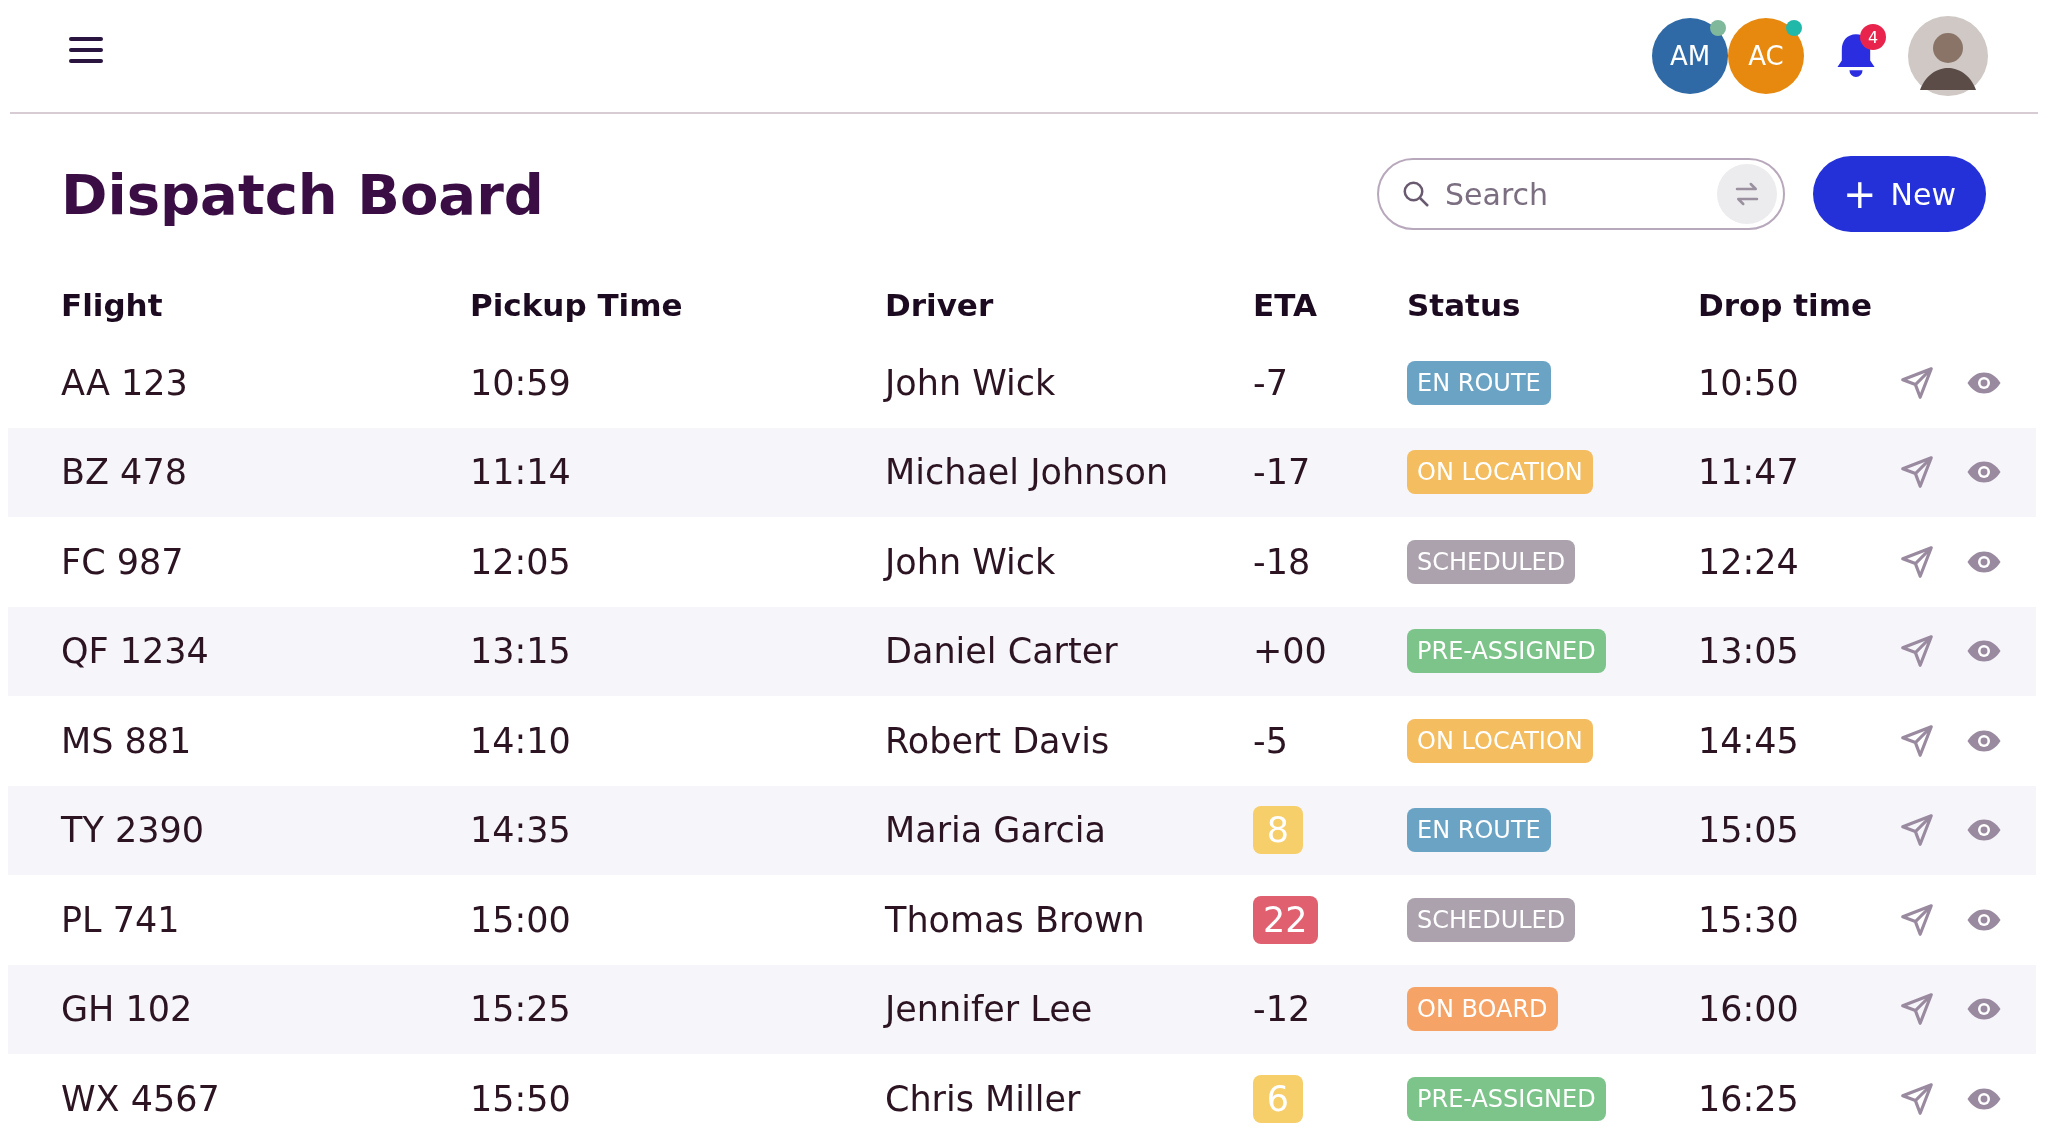 This screenshot has width=2048, height=1143. I want to click on table-cell-text: Chris Miller, so click(983, 1098).